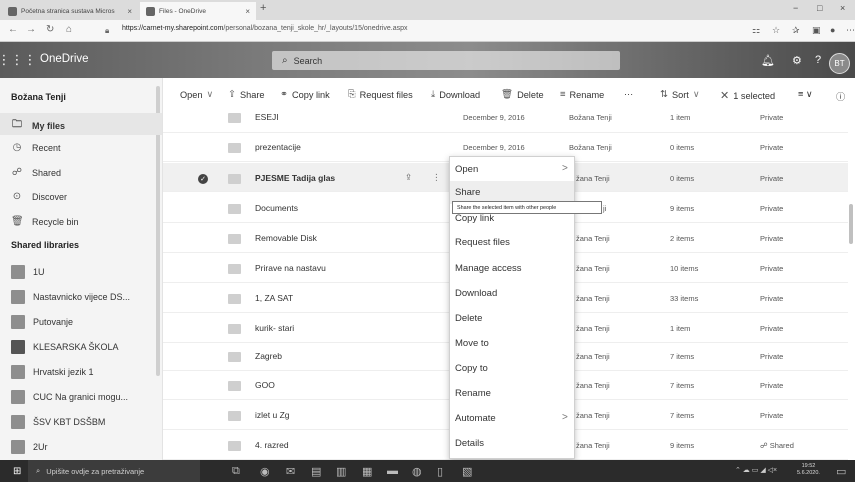 The width and height of the screenshot is (855, 482). Describe the element at coordinates (18, 447) in the screenshot. I see `library-icon` at that location.